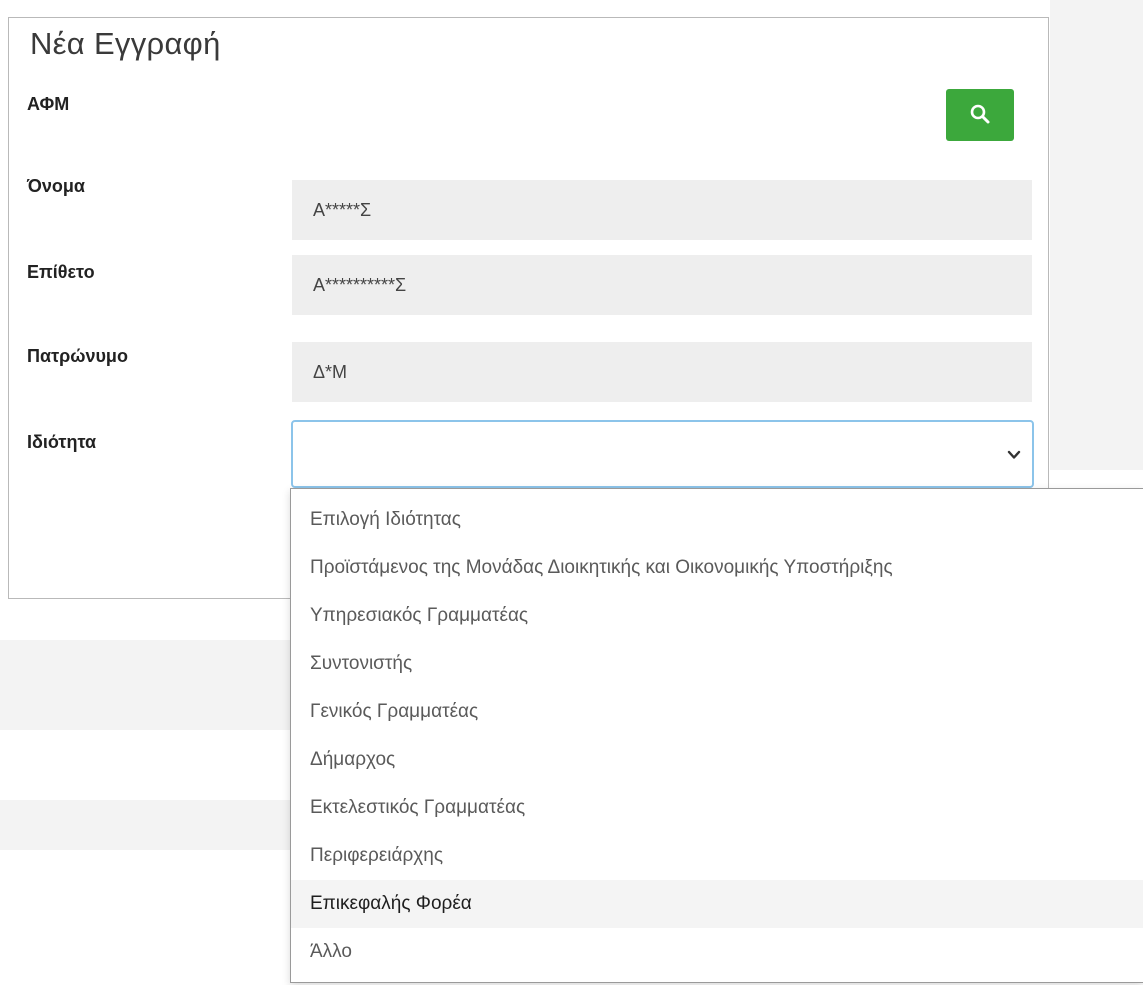 The height and width of the screenshot is (985, 1143). Describe the element at coordinates (61, 272) in the screenshot. I see `last-name-label: Επίθετο` at that location.